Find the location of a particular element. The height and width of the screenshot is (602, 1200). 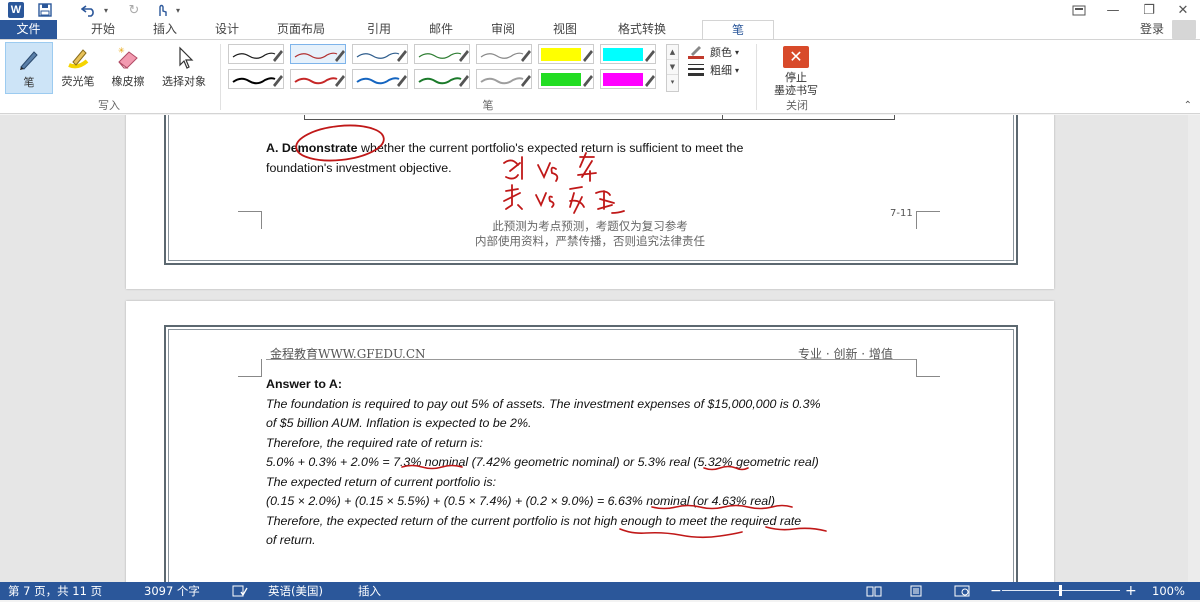

write-group-label: 写入 is located at coordinates (109, 105).